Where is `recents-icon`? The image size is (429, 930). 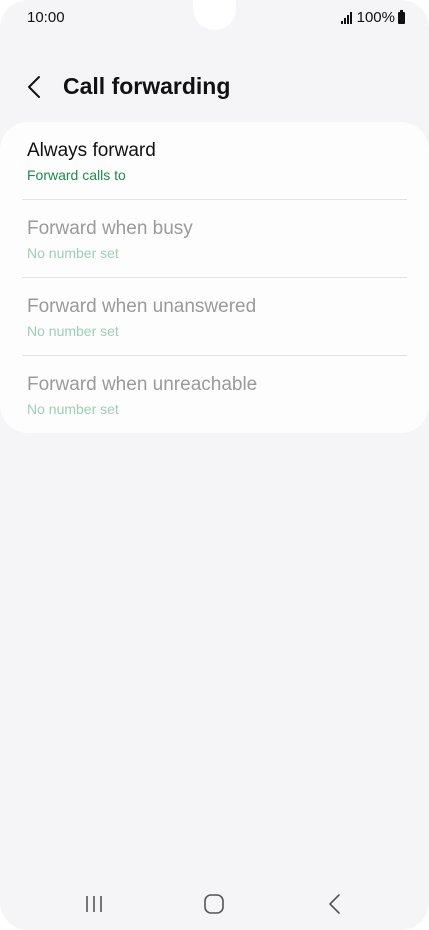 recents-icon is located at coordinates (94, 904).